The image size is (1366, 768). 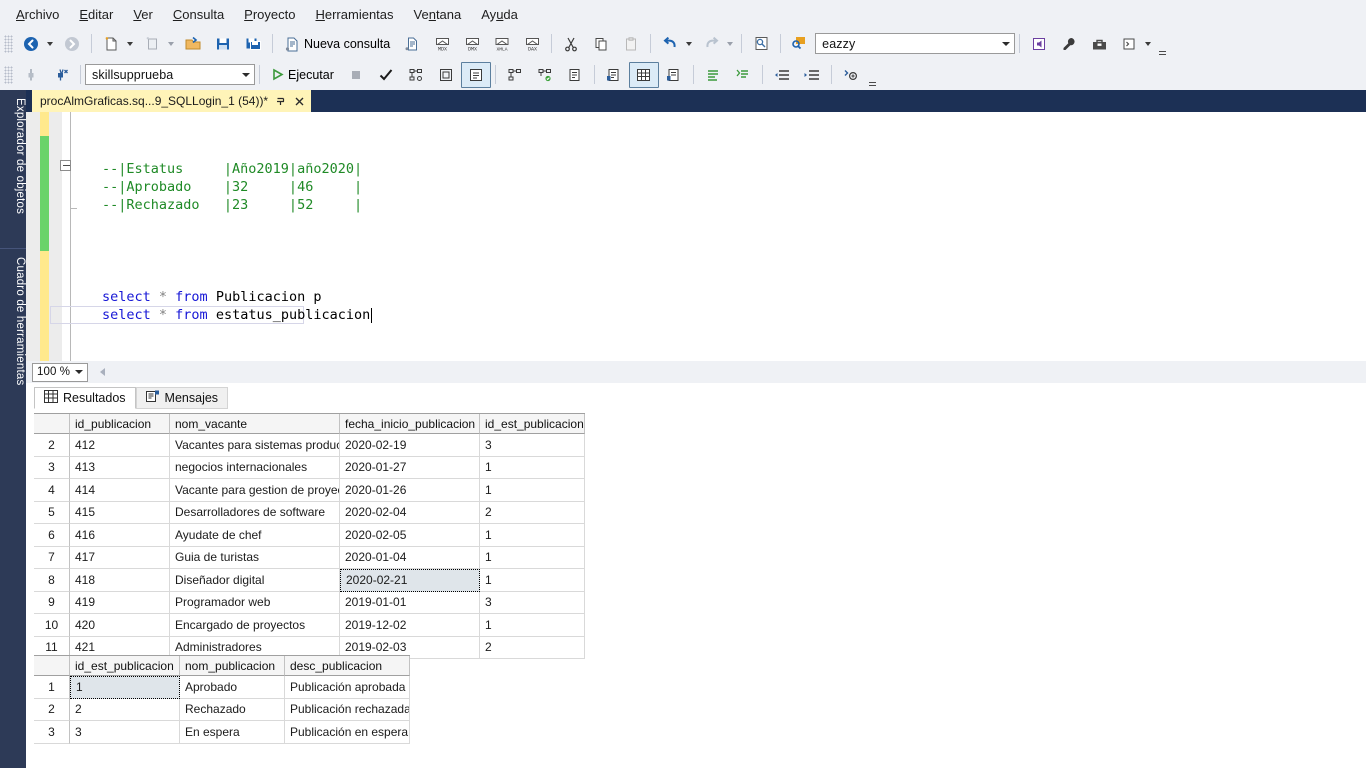 What do you see at coordinates (223, 44) in the screenshot?
I see `save-button` at bounding box center [223, 44].